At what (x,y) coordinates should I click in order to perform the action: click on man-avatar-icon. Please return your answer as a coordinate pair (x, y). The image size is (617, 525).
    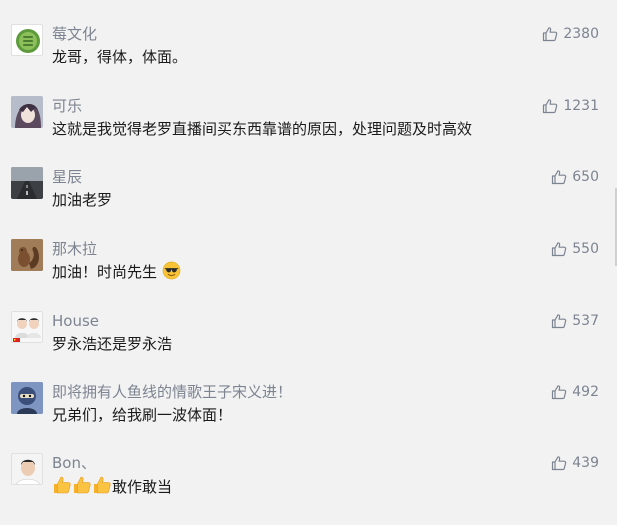
    Looking at the image, I should click on (27, 469).